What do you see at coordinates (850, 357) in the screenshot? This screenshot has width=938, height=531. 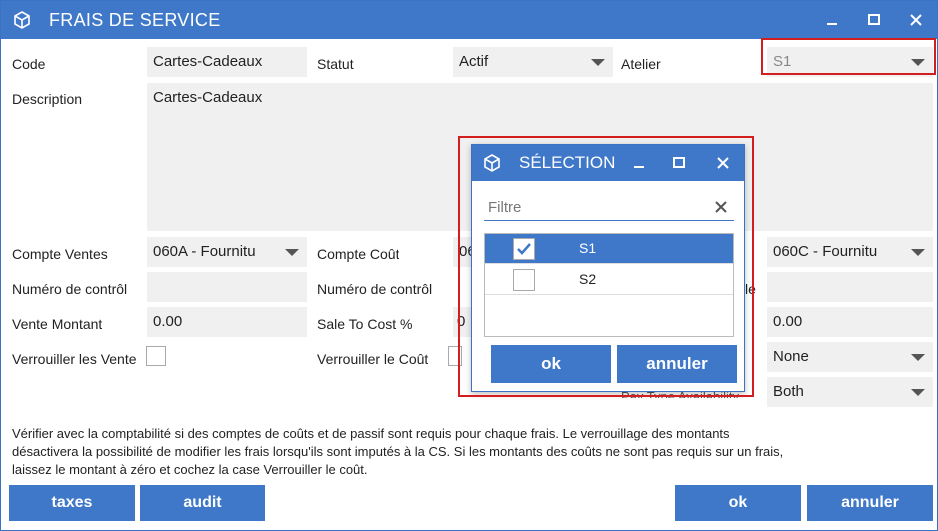 I see `tax-select: None` at bounding box center [850, 357].